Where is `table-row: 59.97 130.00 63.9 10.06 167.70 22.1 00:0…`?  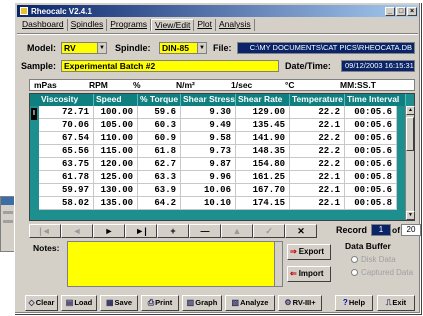 table-row: 59.97 130.00 63.9 10.06 167.70 22.1 00:0… is located at coordinates (218, 190).